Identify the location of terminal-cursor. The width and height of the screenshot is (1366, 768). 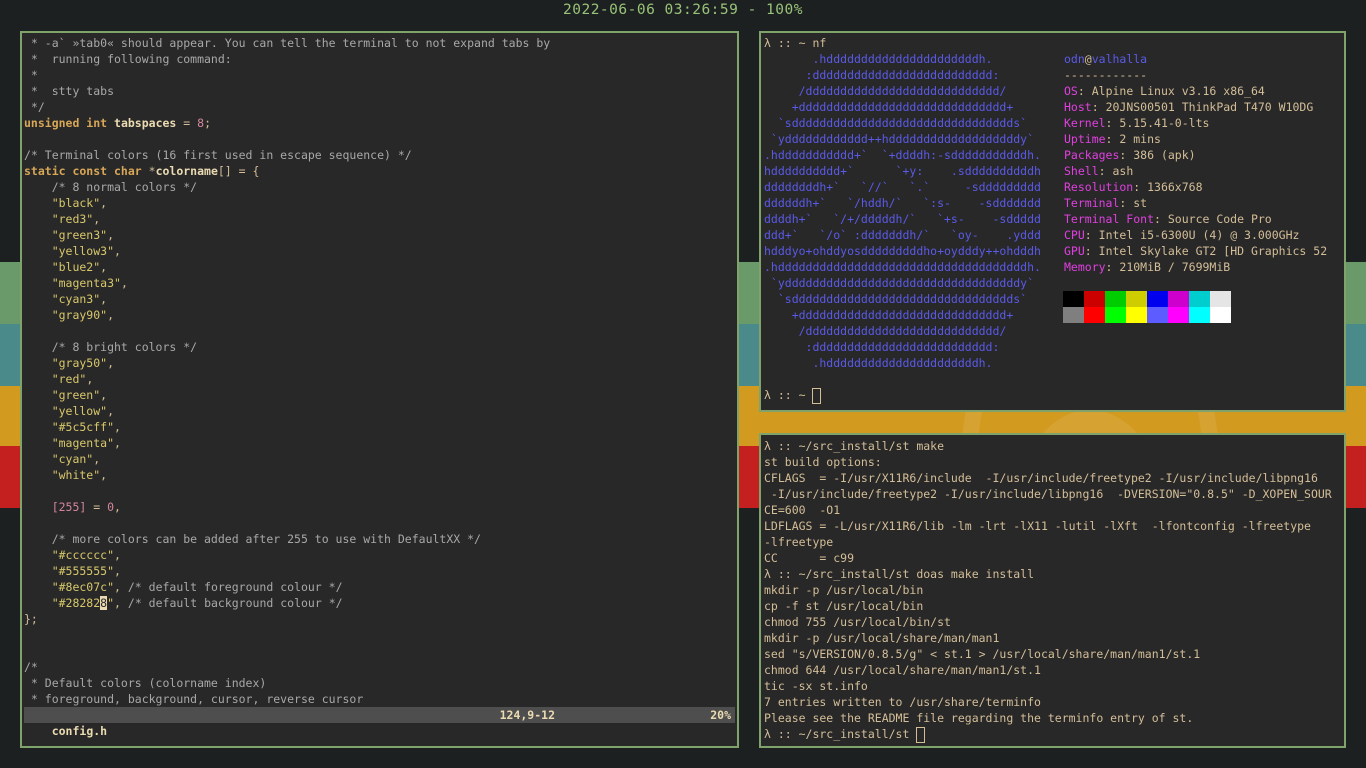
(817, 395).